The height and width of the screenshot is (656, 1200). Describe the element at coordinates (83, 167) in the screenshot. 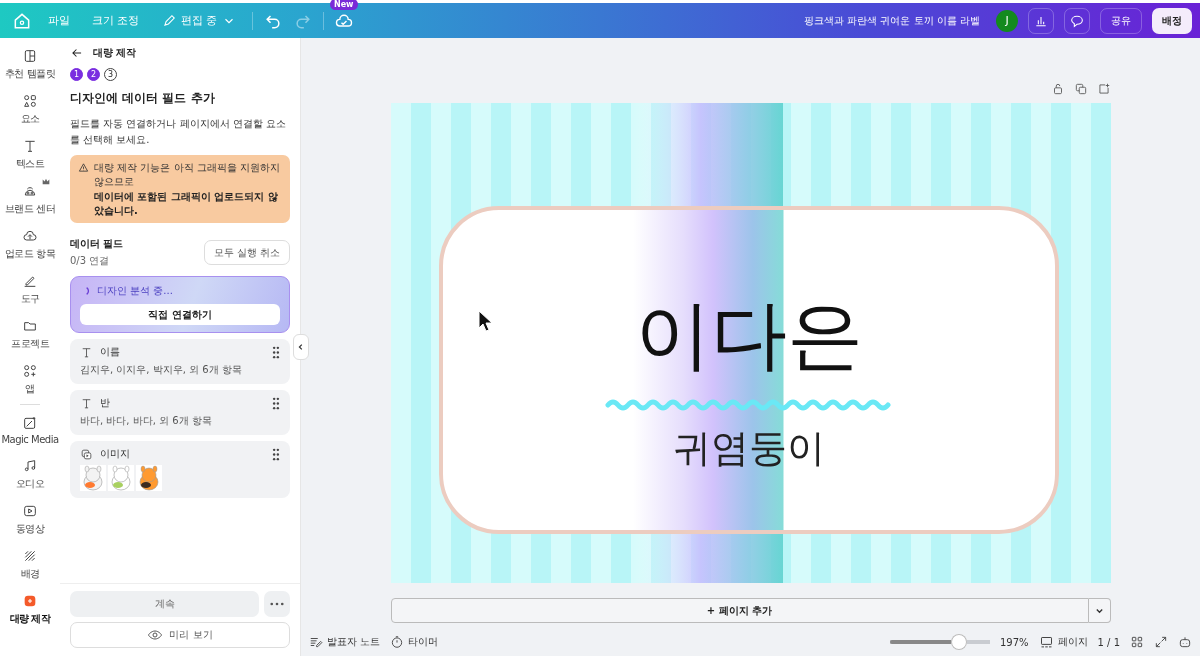

I see `warning-icon` at that location.